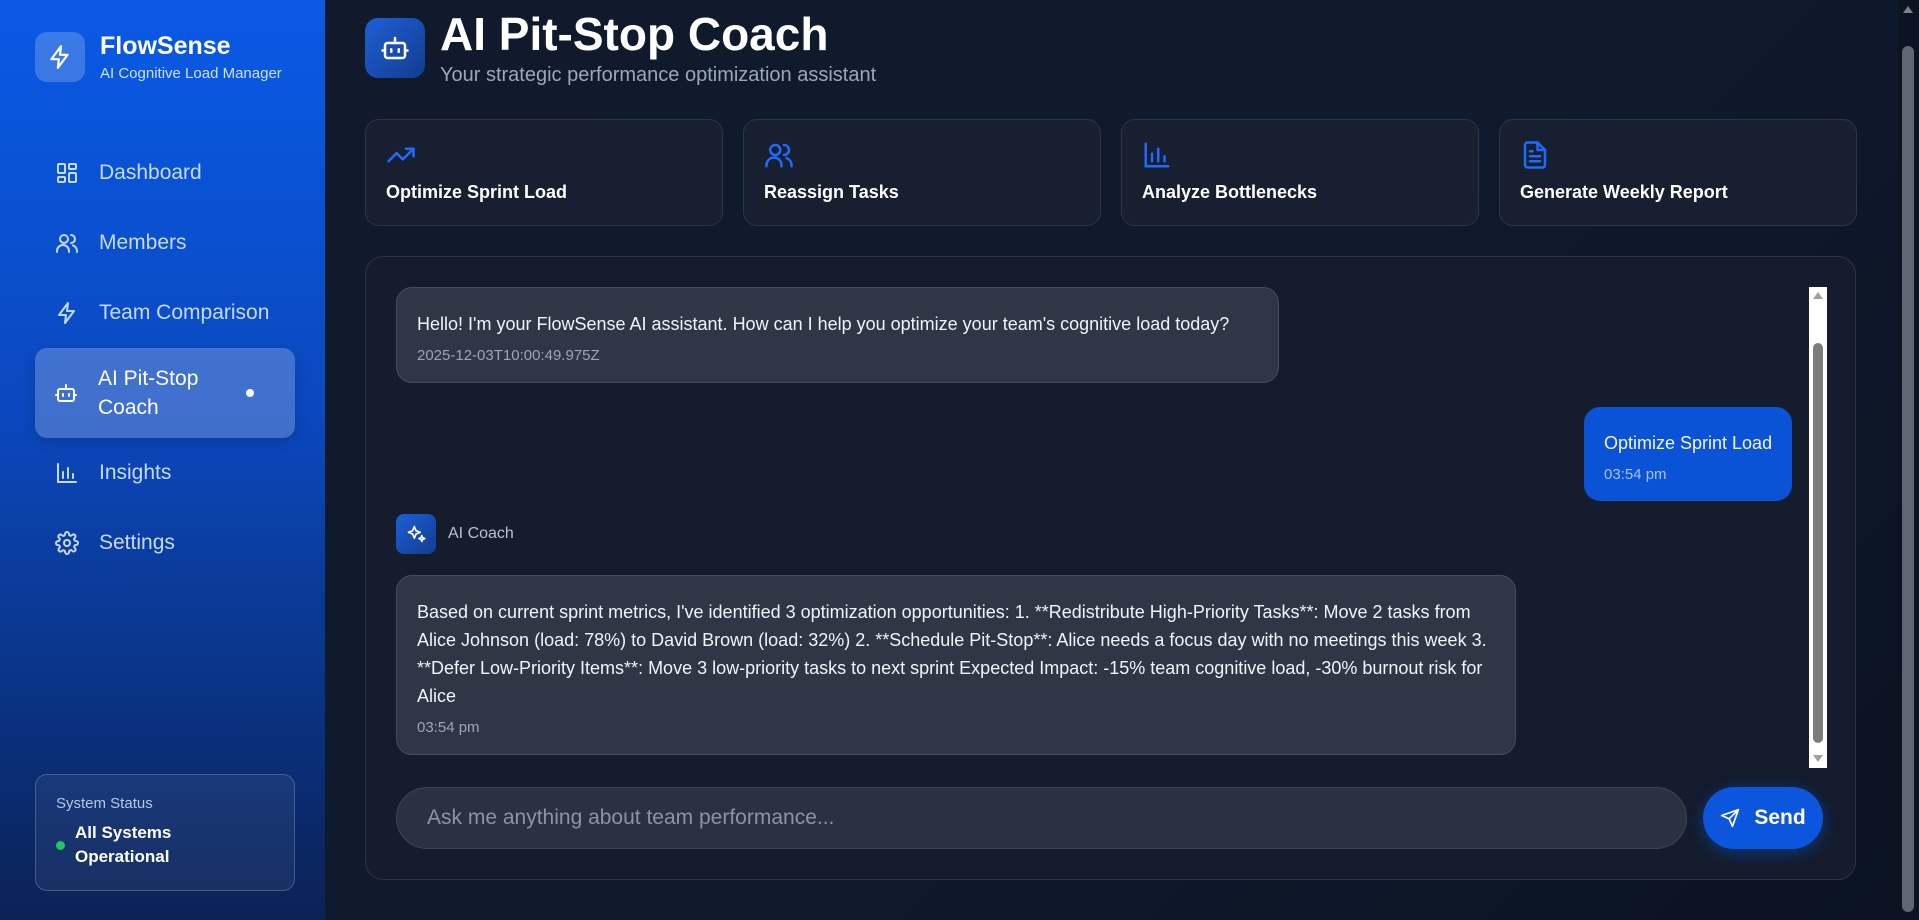 This screenshot has height=920, width=1919. I want to click on system-status-card: System Status All Systems Operational, so click(165, 832).